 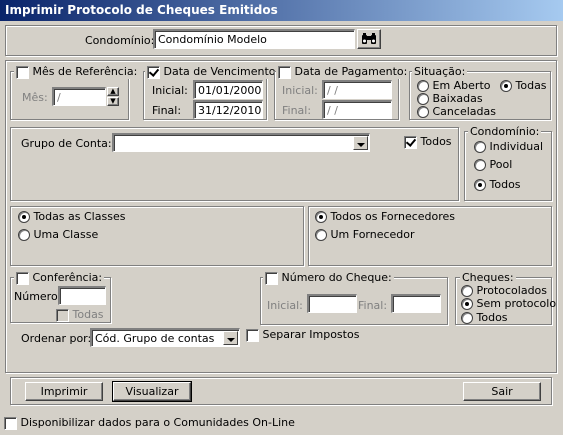 I want to click on todos-fornecedores-radio, so click(x=321, y=217).